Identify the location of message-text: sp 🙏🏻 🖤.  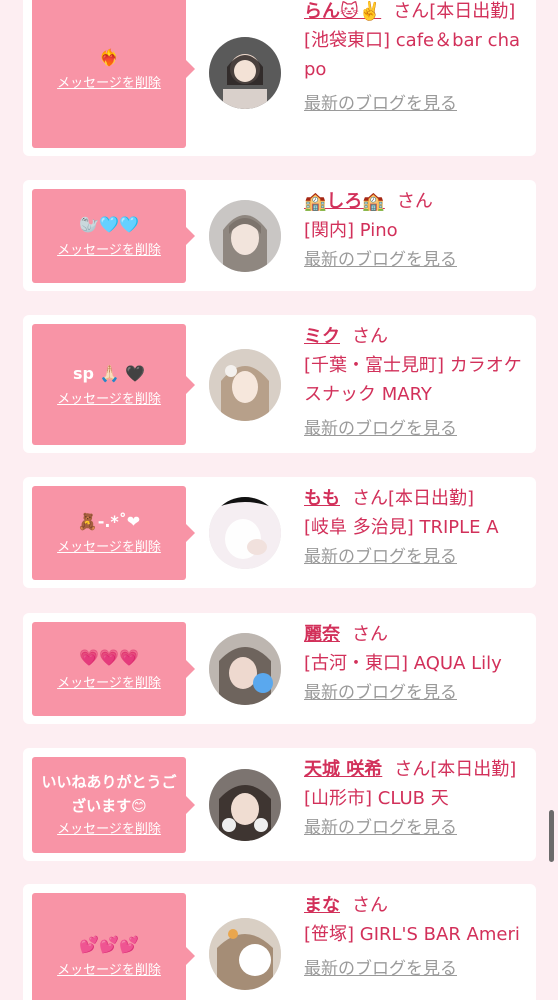
(109, 373).